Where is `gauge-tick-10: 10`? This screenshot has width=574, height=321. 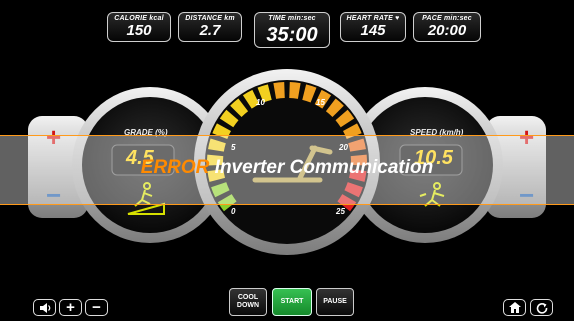 gauge-tick-10: 10 is located at coordinates (260, 102).